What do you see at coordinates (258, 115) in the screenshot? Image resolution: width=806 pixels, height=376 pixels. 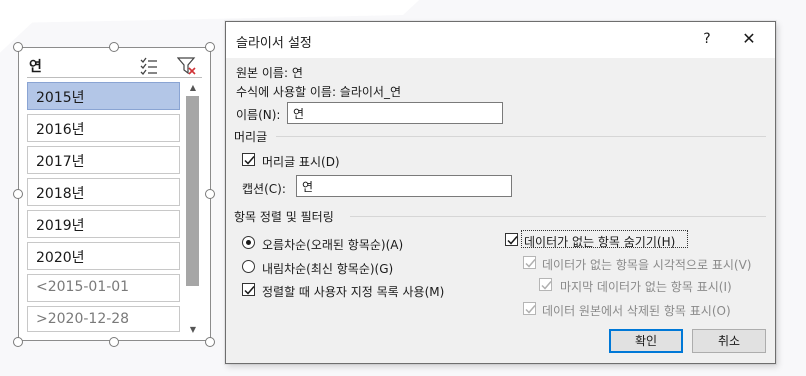 I see `name-label: 이름(N):` at bounding box center [258, 115].